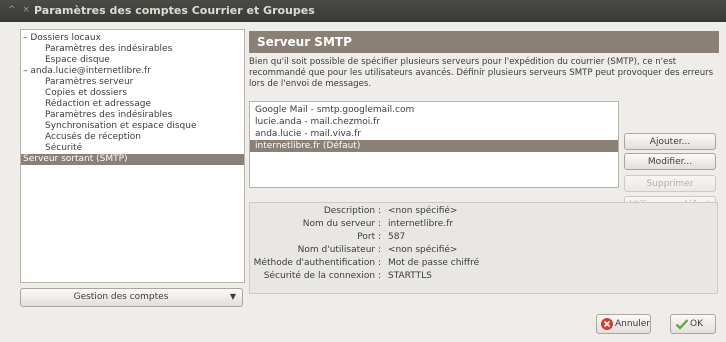 This screenshot has height=342, width=726. I want to click on tree-item: Serveur sortant (SMTP), so click(132, 159).